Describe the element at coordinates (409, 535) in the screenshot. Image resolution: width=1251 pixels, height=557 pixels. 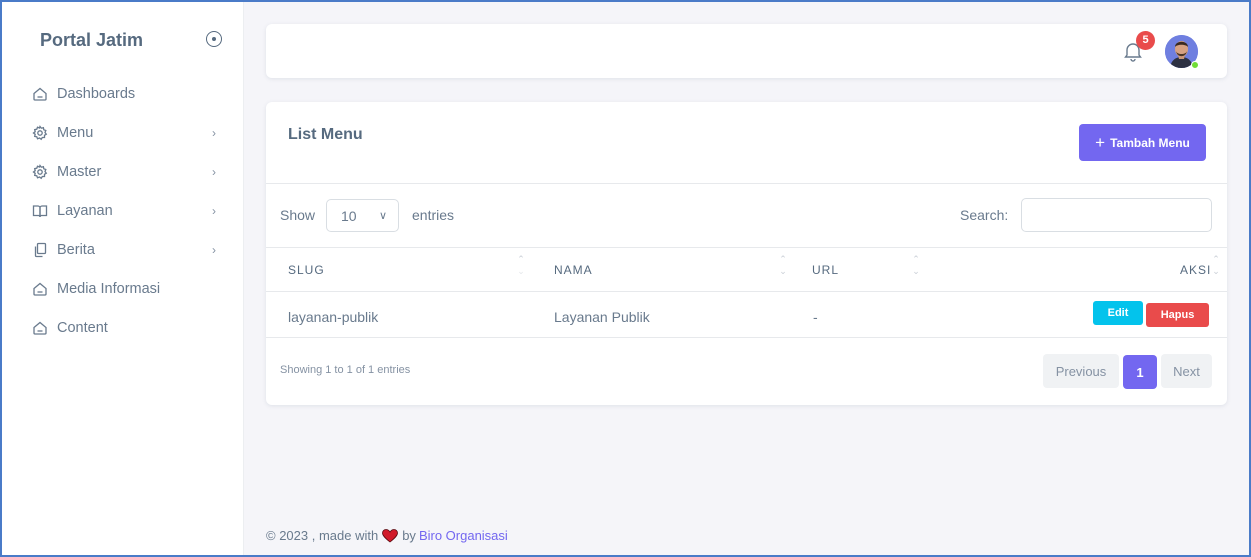
I see `footer-by: by` at that location.